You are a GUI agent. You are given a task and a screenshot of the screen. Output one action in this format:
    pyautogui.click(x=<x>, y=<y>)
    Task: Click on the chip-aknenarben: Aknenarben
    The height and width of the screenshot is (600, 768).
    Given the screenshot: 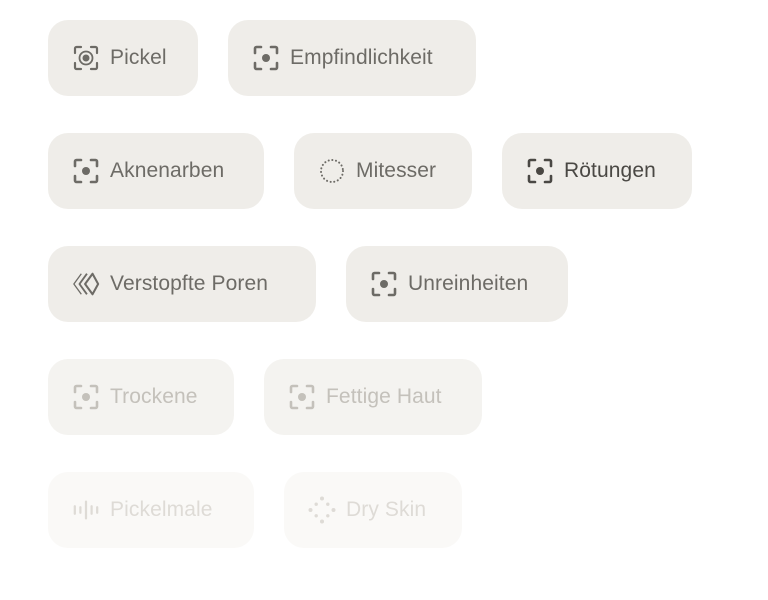 What is the action you would take?
    pyautogui.click(x=156, y=171)
    